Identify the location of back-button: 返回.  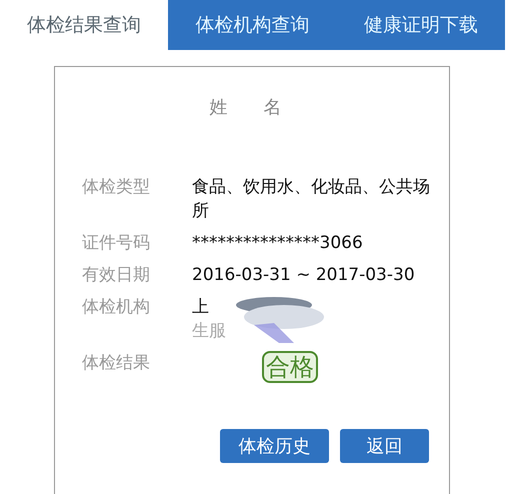
(384, 446).